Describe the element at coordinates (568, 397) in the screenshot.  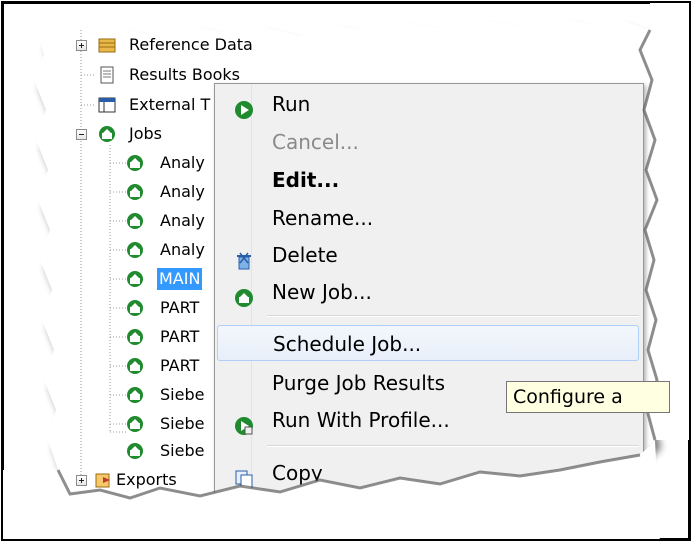
I see `tooltip-text: Configure a` at that location.